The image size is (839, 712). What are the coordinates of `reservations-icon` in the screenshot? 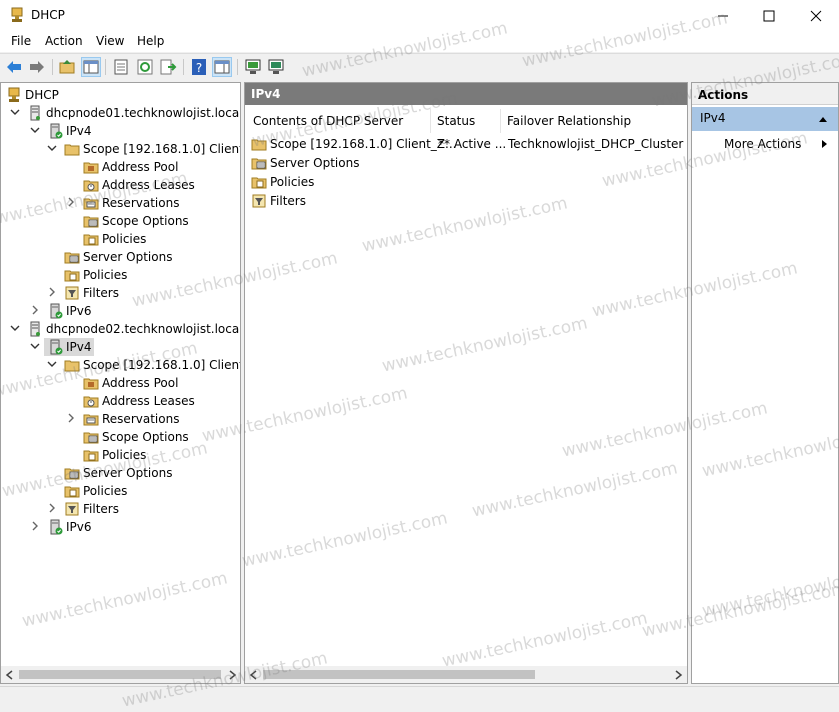 It's located at (91, 420).